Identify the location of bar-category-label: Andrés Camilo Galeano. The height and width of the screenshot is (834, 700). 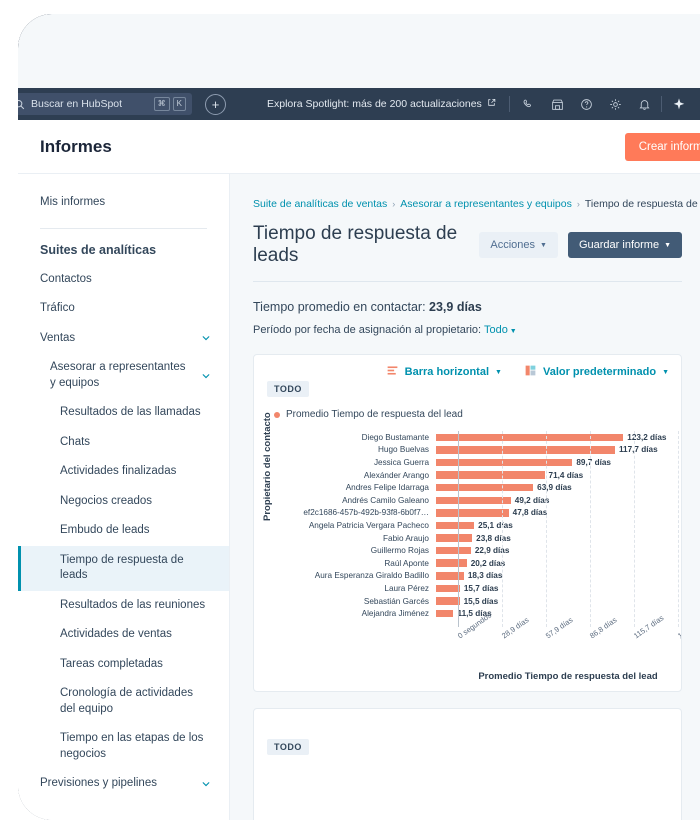
(385, 500).